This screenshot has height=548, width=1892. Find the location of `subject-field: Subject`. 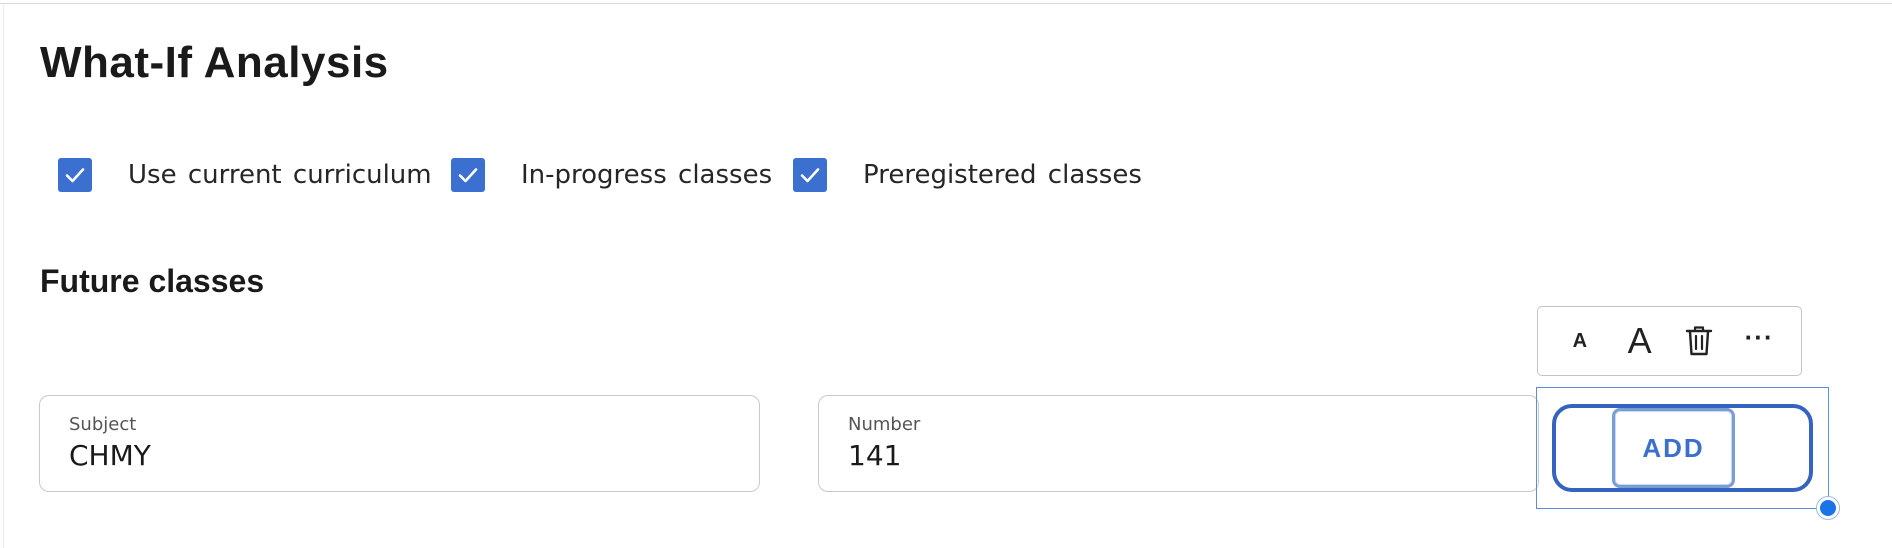

subject-field: Subject is located at coordinates (399, 443).